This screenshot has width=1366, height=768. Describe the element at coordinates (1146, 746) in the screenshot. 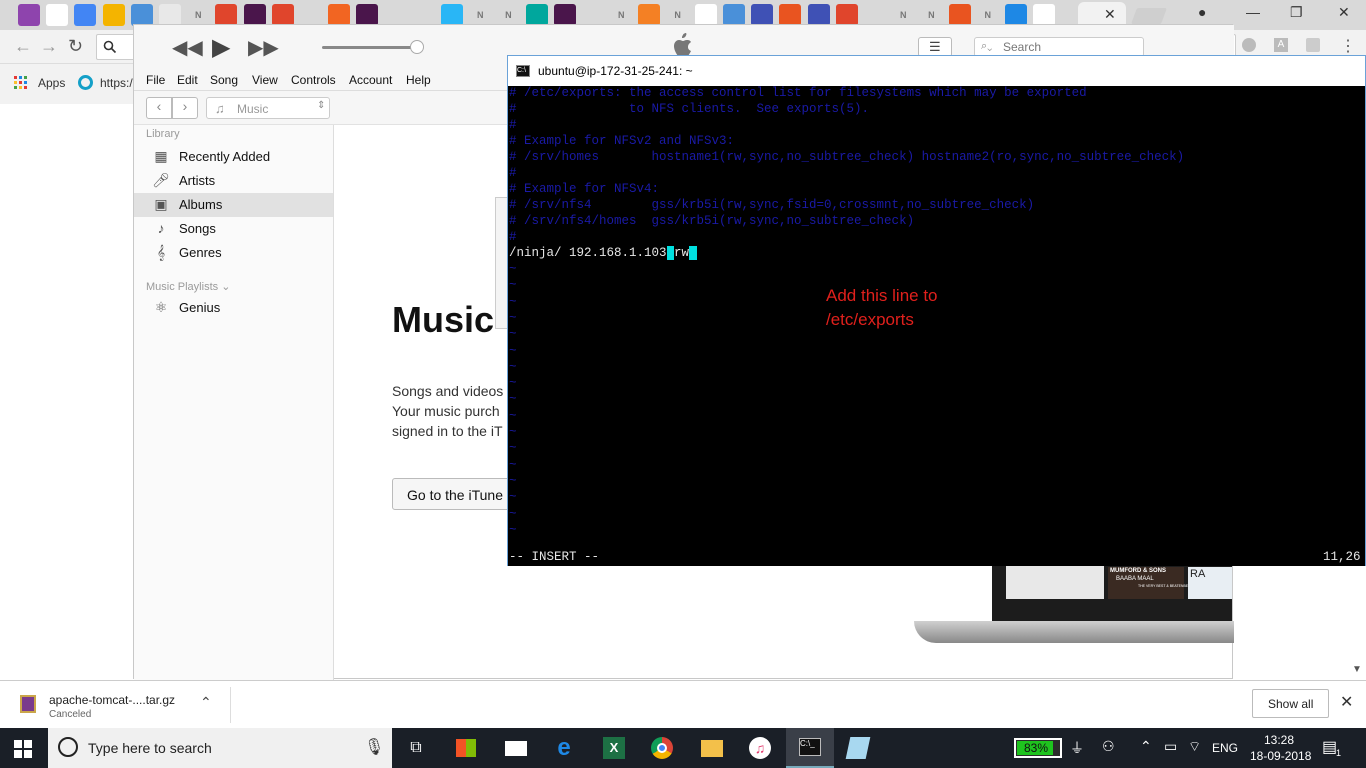

I see `show-hidden-icons: ⌃` at that location.